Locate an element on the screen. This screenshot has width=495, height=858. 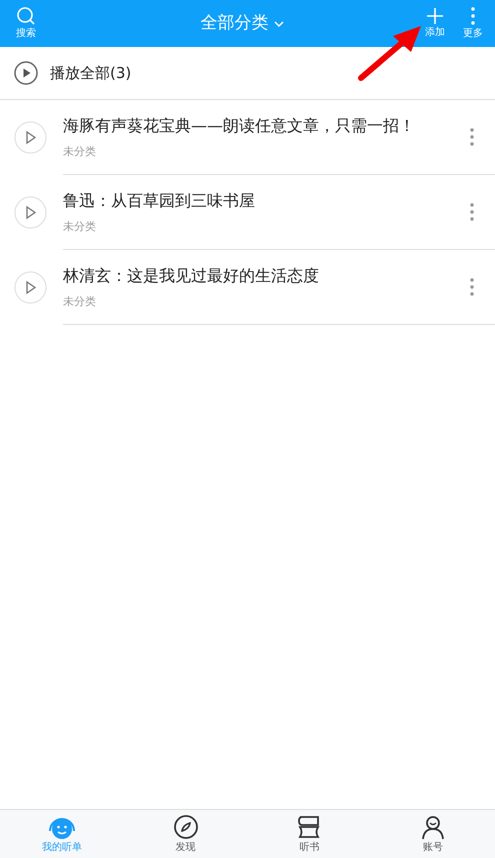
play-all-button: 播放全部(3) is located at coordinates (247, 73).